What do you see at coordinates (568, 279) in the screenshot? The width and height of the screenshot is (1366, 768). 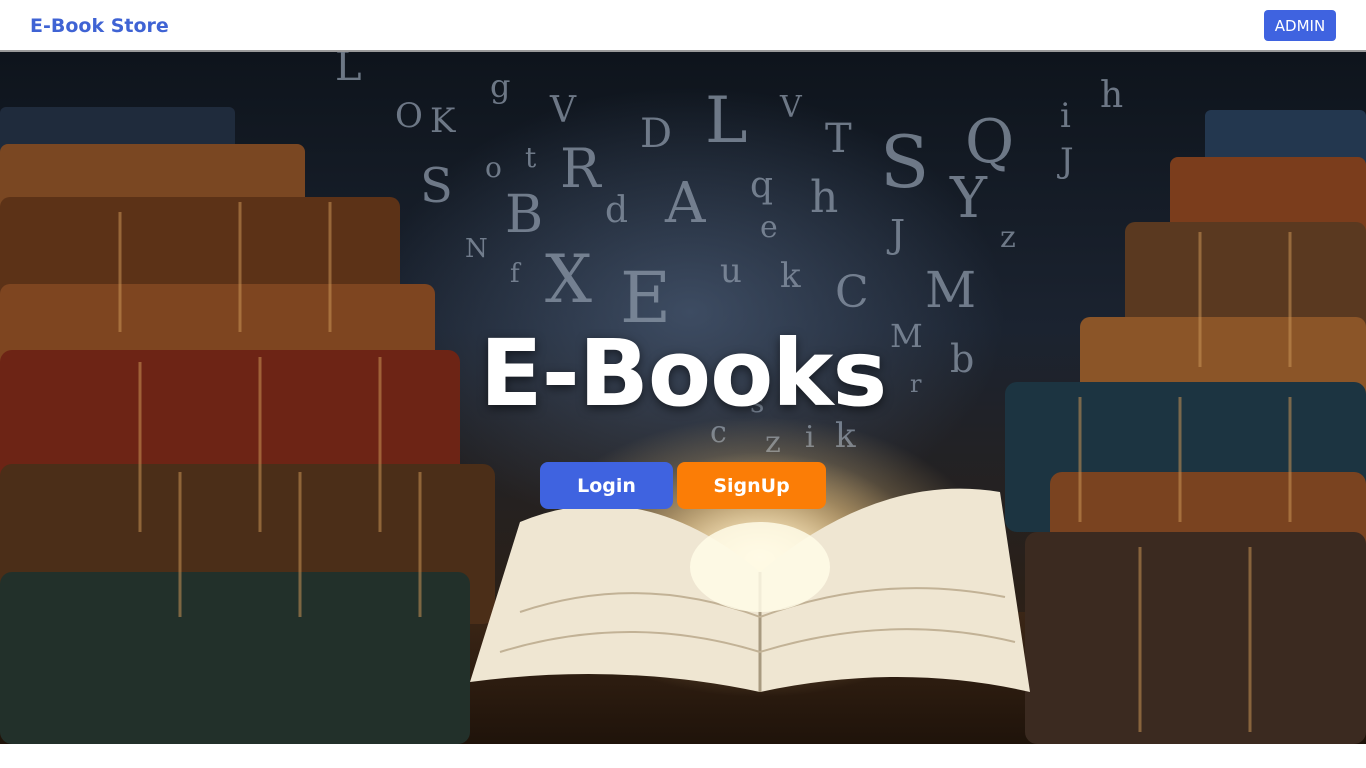 I see `svg-text: X` at bounding box center [568, 279].